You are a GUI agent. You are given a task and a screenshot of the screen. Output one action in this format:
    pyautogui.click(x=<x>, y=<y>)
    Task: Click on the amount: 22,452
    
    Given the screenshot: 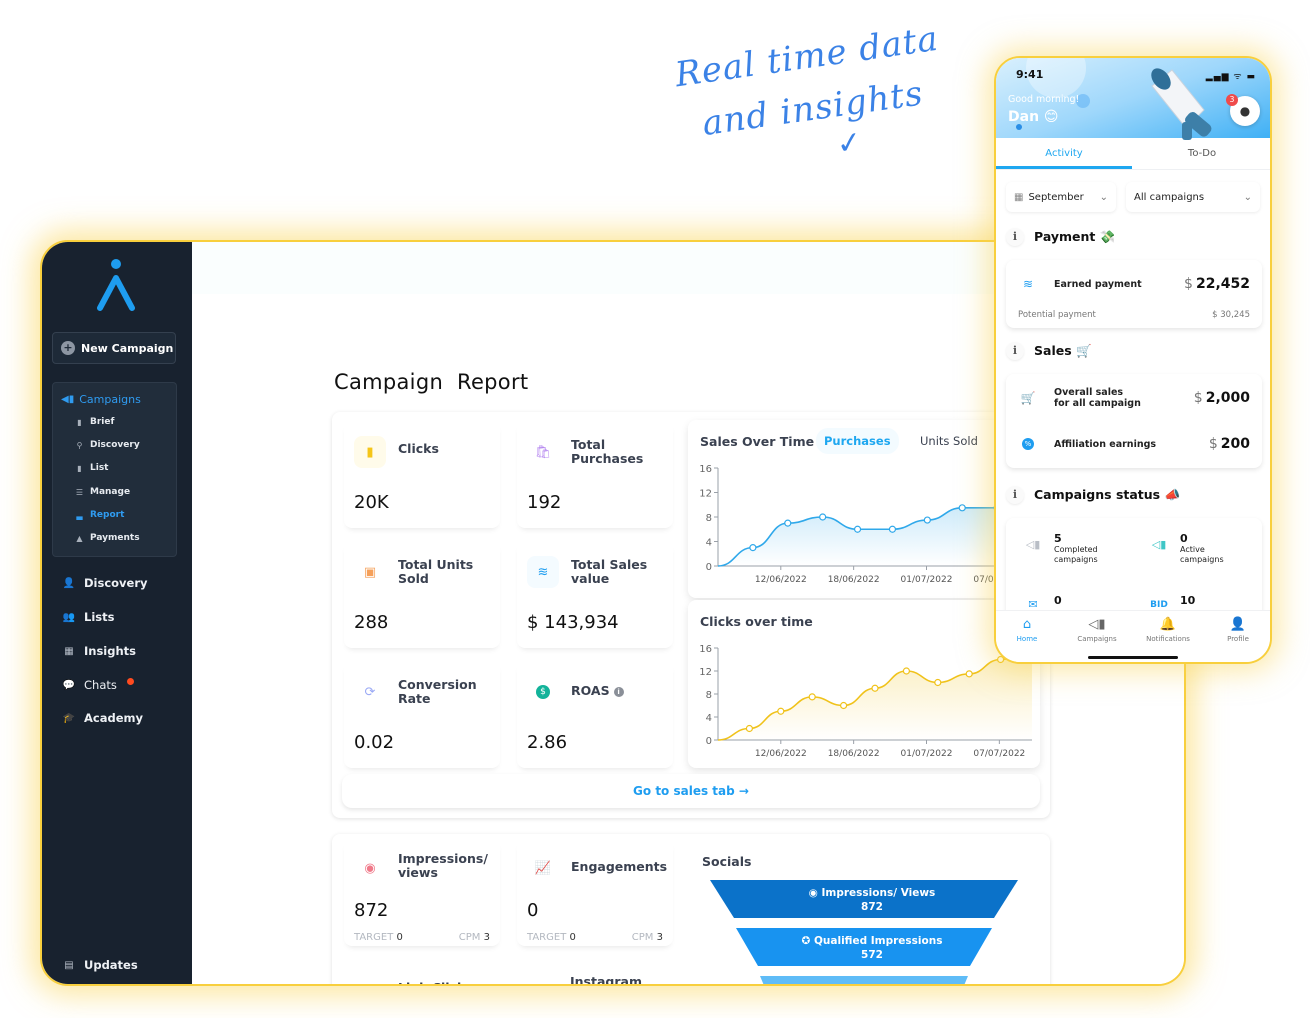 What is the action you would take?
    pyautogui.click(x=1222, y=284)
    